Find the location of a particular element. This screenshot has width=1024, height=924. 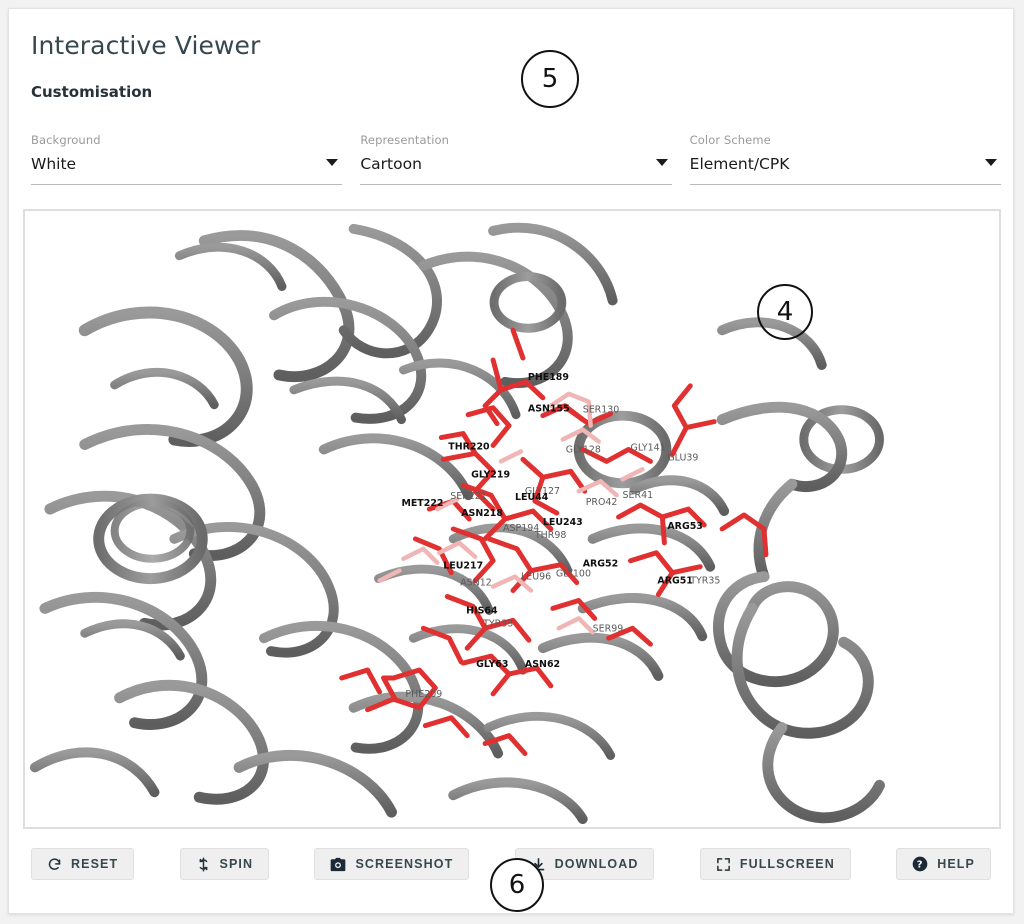

fullscreen-button: FULLSCREEN is located at coordinates (775, 864).